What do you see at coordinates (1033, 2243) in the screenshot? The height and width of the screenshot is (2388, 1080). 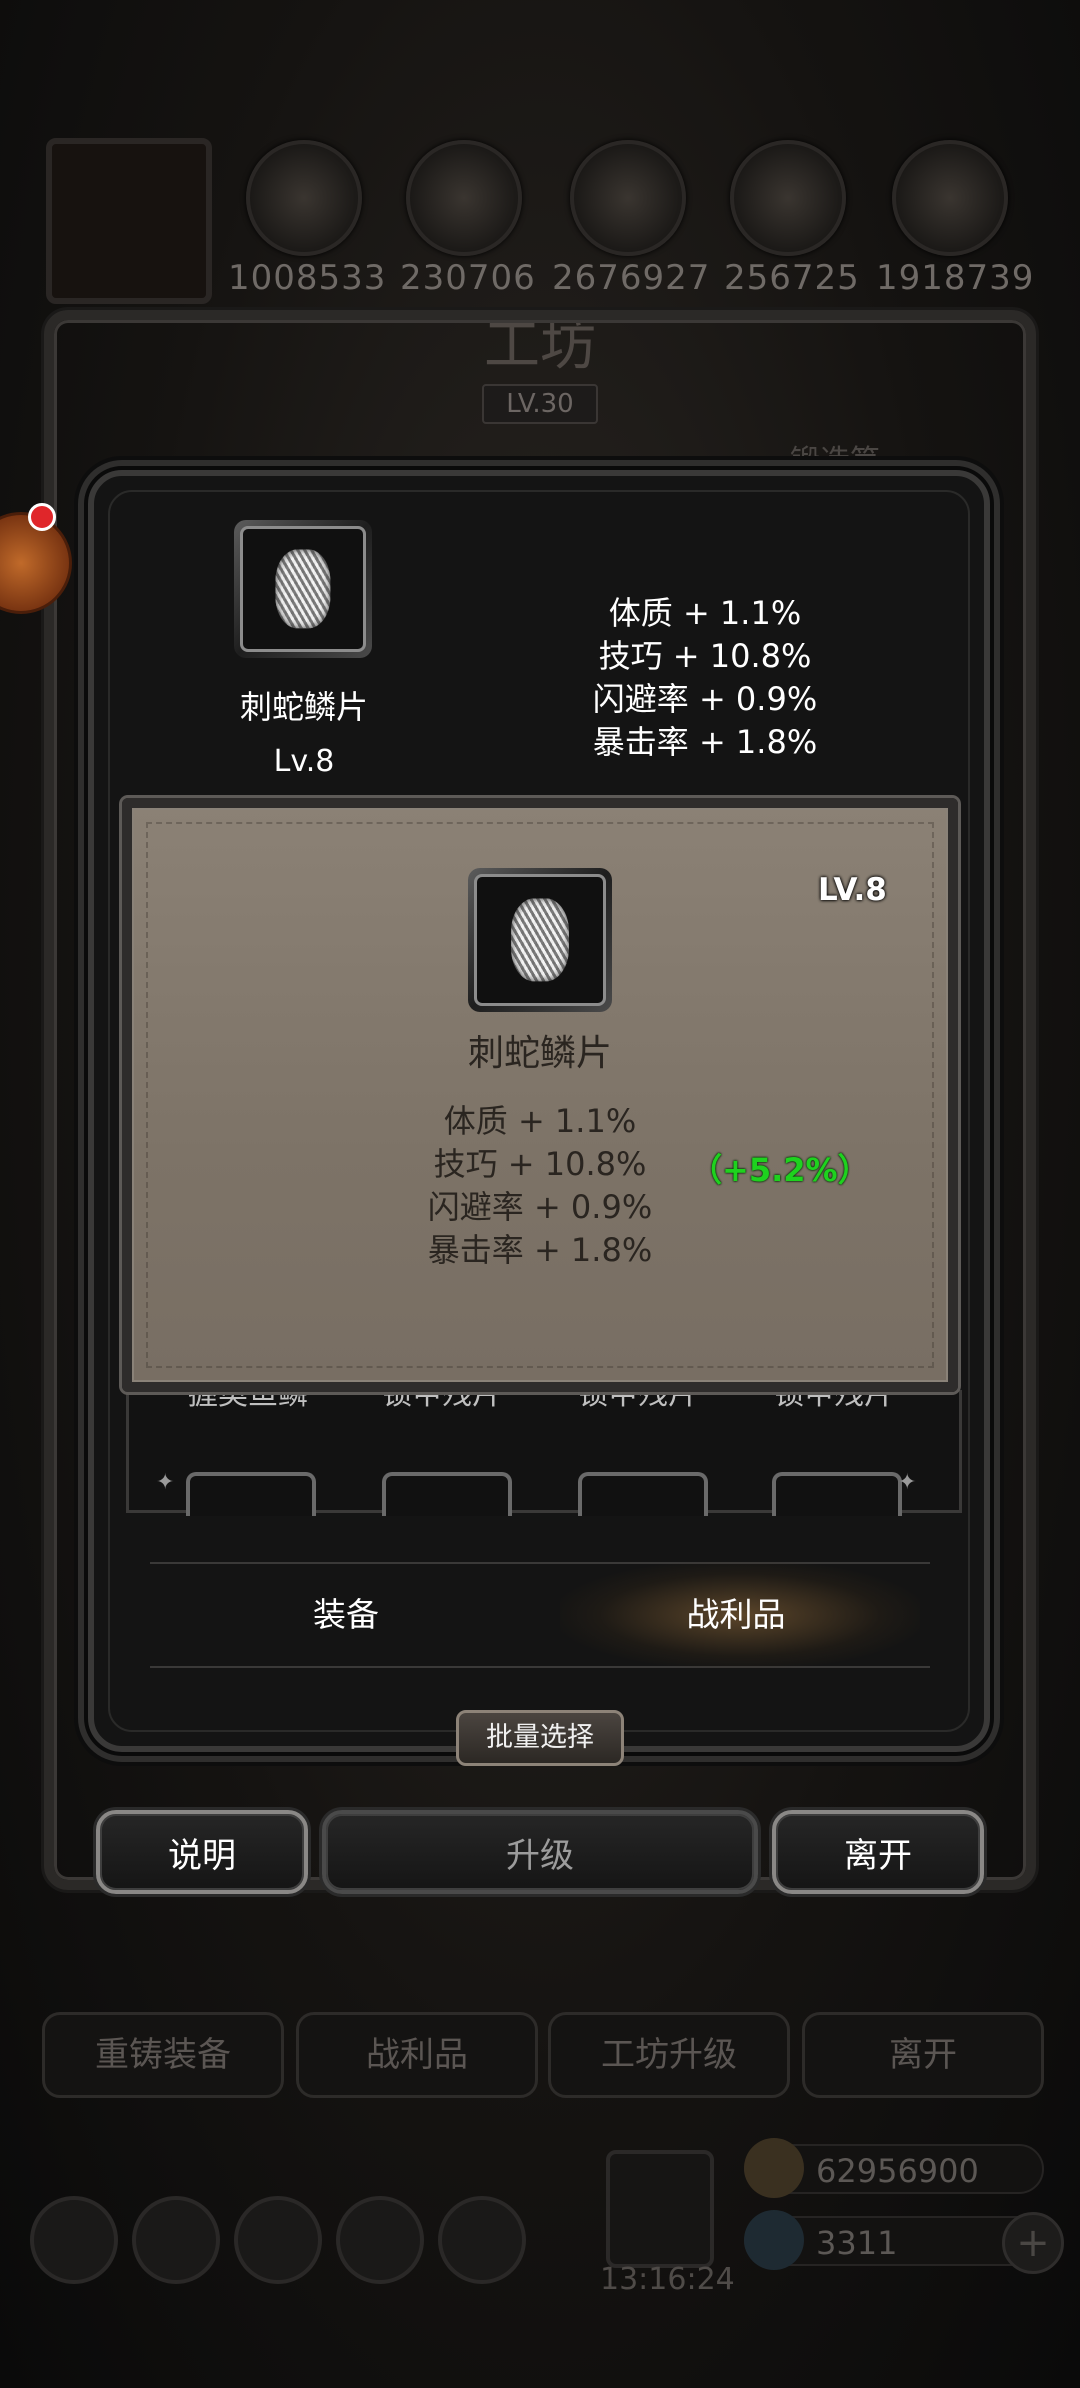 I see `plus-icon: +` at bounding box center [1033, 2243].